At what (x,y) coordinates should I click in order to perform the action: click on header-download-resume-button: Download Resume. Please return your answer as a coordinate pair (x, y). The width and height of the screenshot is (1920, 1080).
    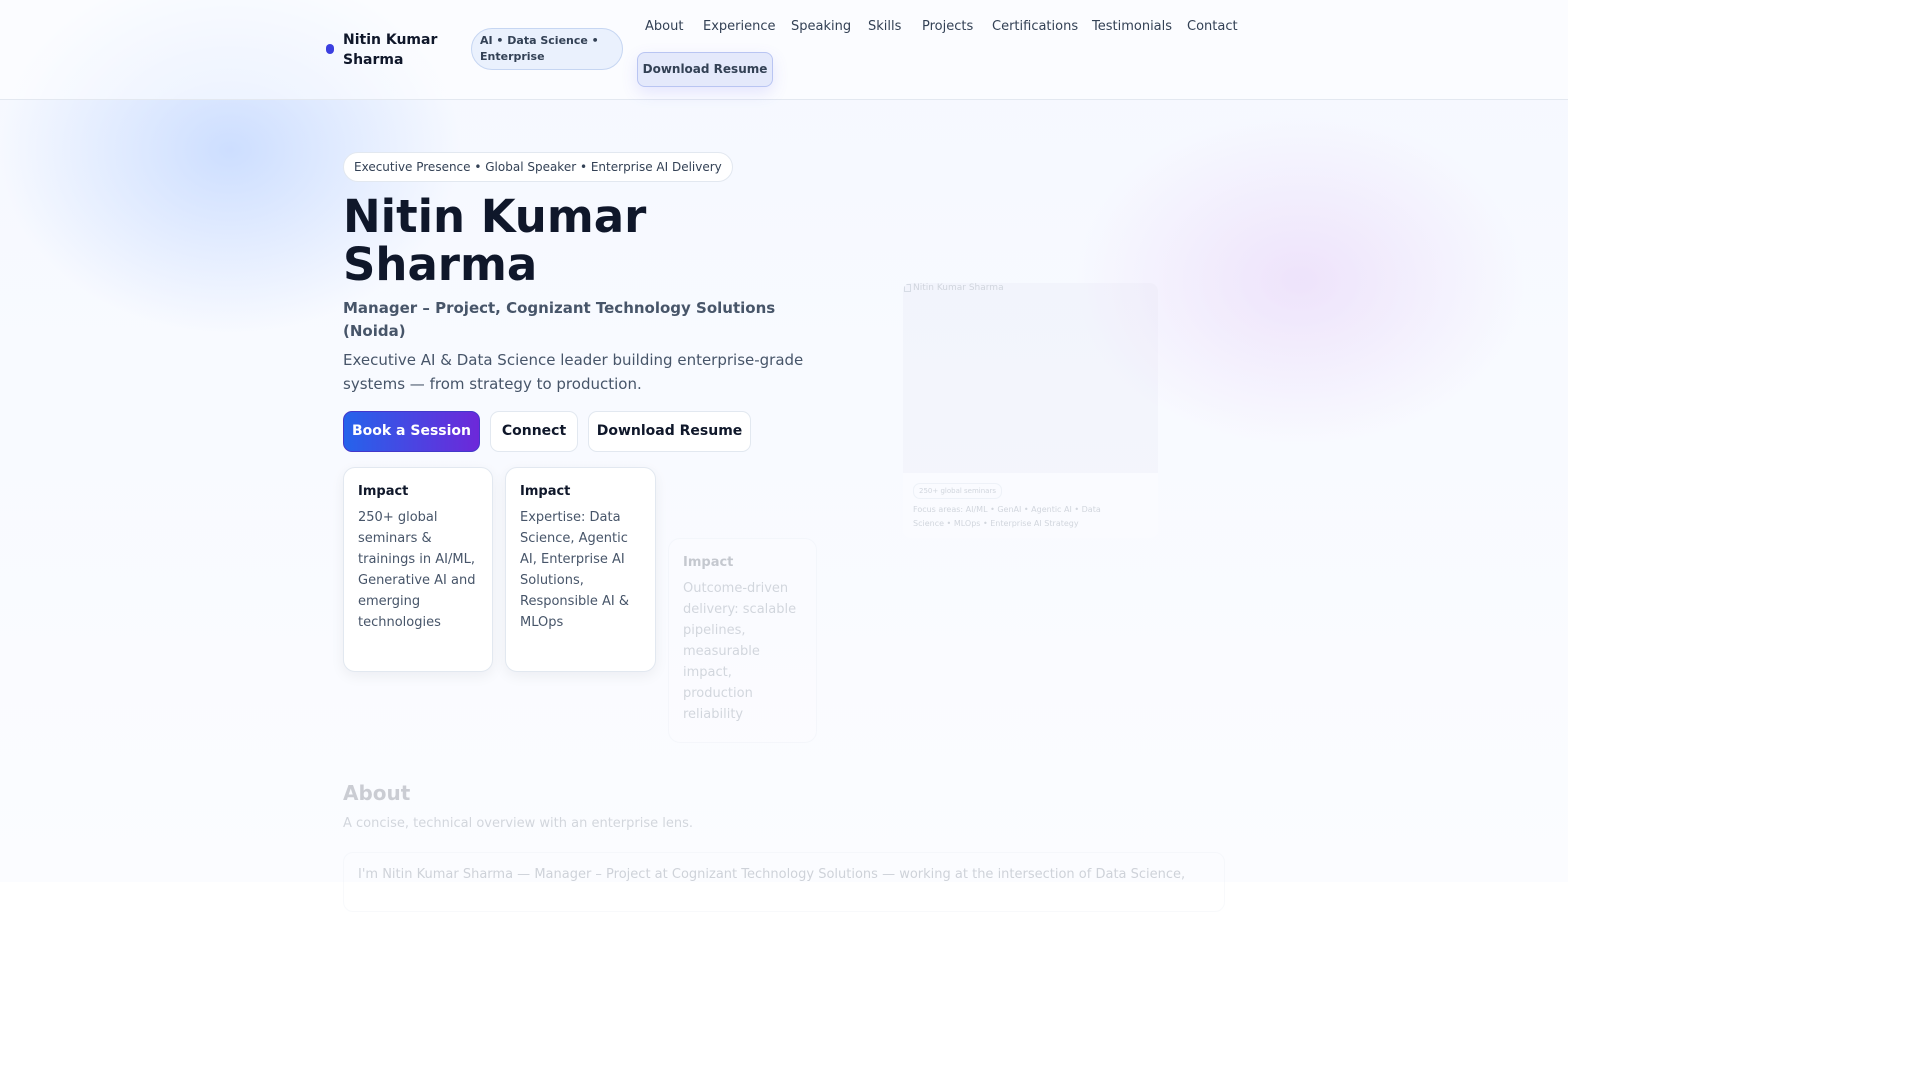
    Looking at the image, I should click on (705, 69).